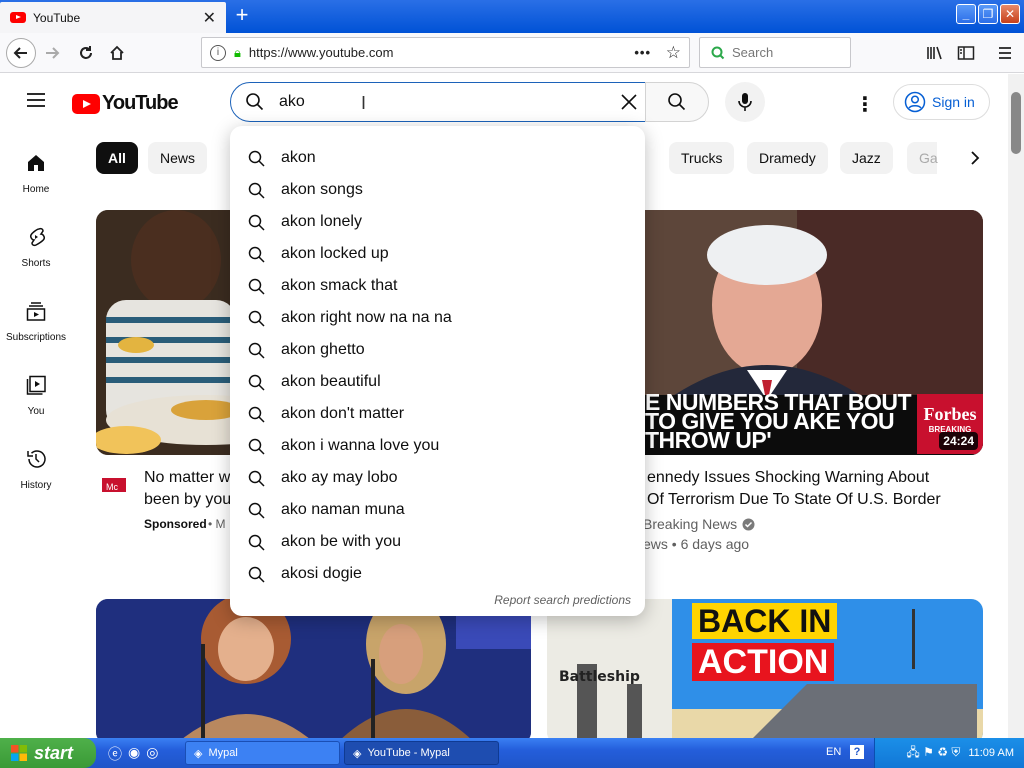 This screenshot has width=1024, height=768. What do you see at coordinates (922, 158) in the screenshot?
I see `chip-partial: Ga` at bounding box center [922, 158].